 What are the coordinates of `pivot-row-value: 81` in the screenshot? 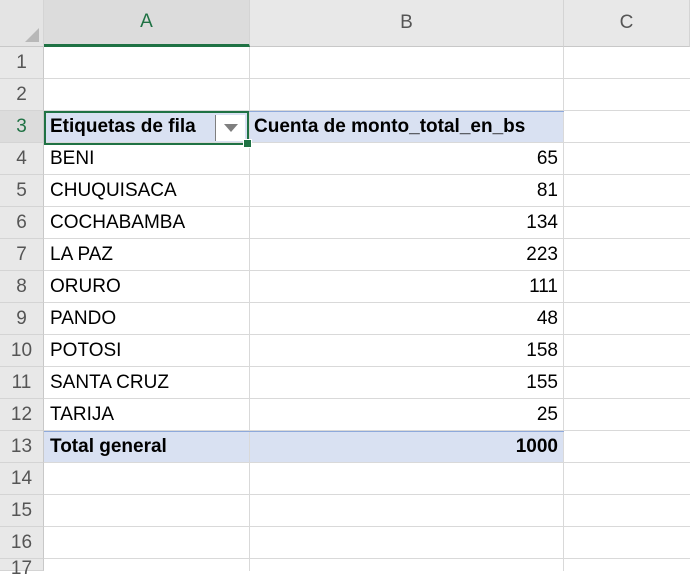 It's located at (407, 191).